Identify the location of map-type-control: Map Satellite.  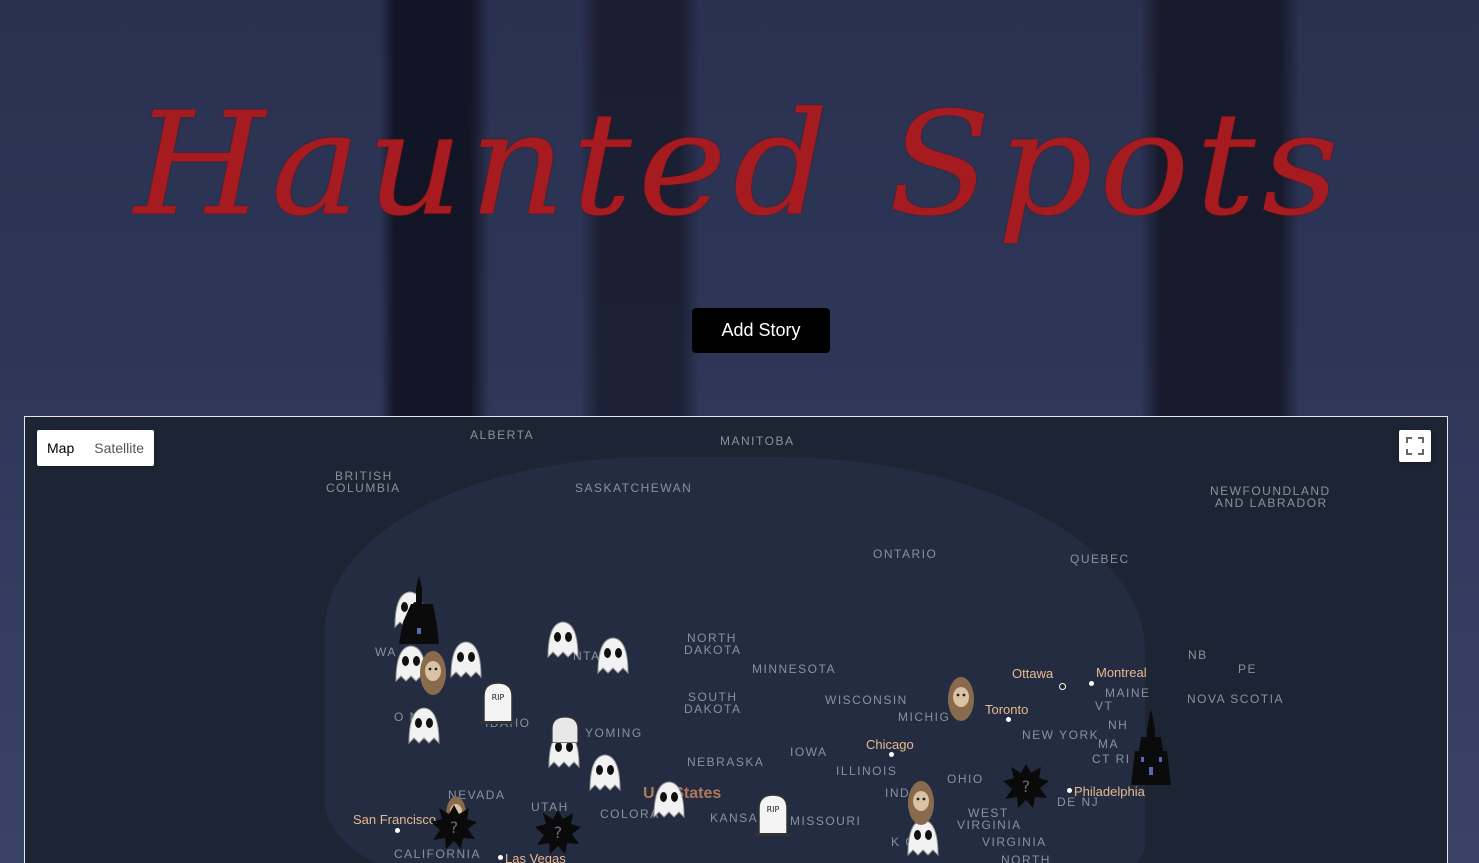
(96, 448).